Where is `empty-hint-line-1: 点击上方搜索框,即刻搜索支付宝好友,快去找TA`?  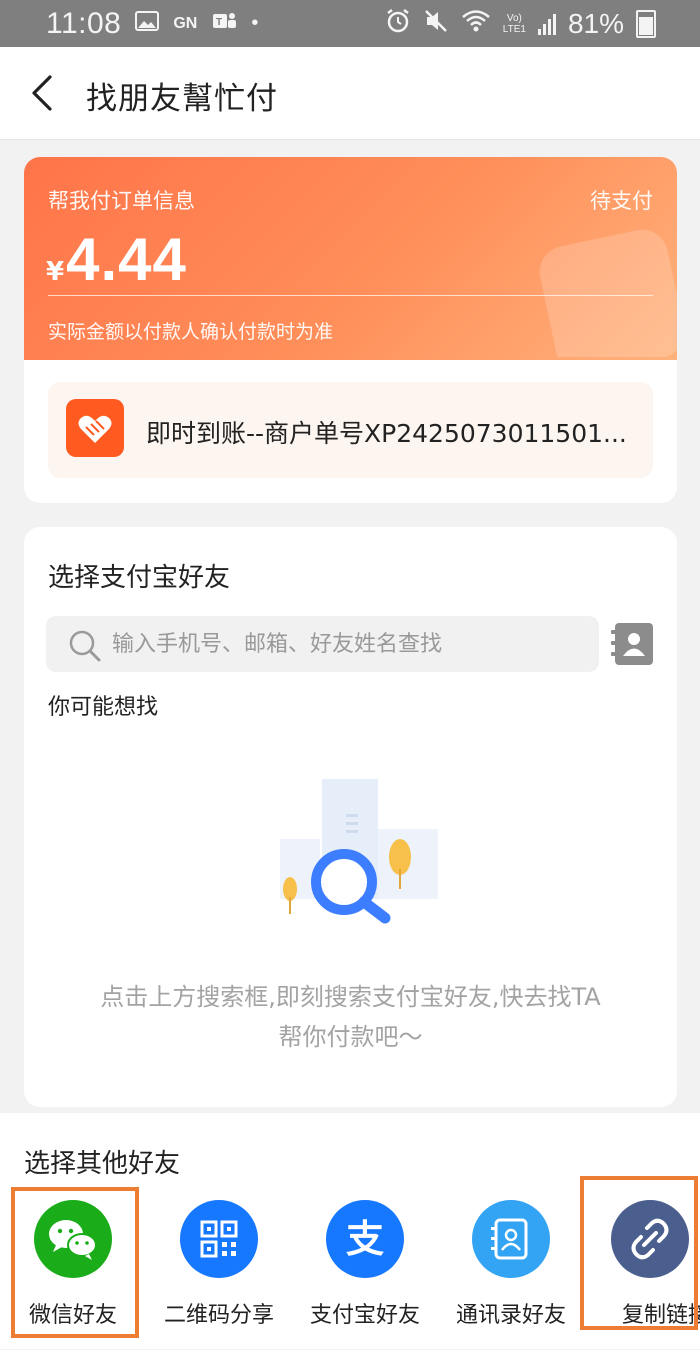
empty-hint-line-1: 点击上方搜索框,即刻搜索支付宝好友,快去找TA is located at coordinates (350, 997).